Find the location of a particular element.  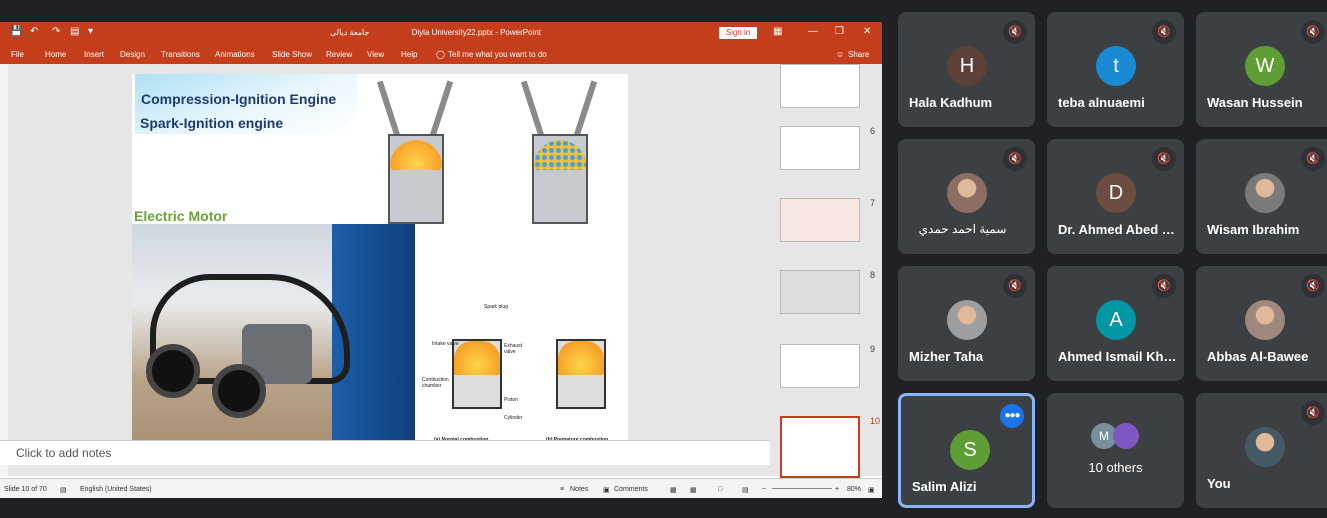

lightbulb-icon: ◯ is located at coordinates (440, 54).